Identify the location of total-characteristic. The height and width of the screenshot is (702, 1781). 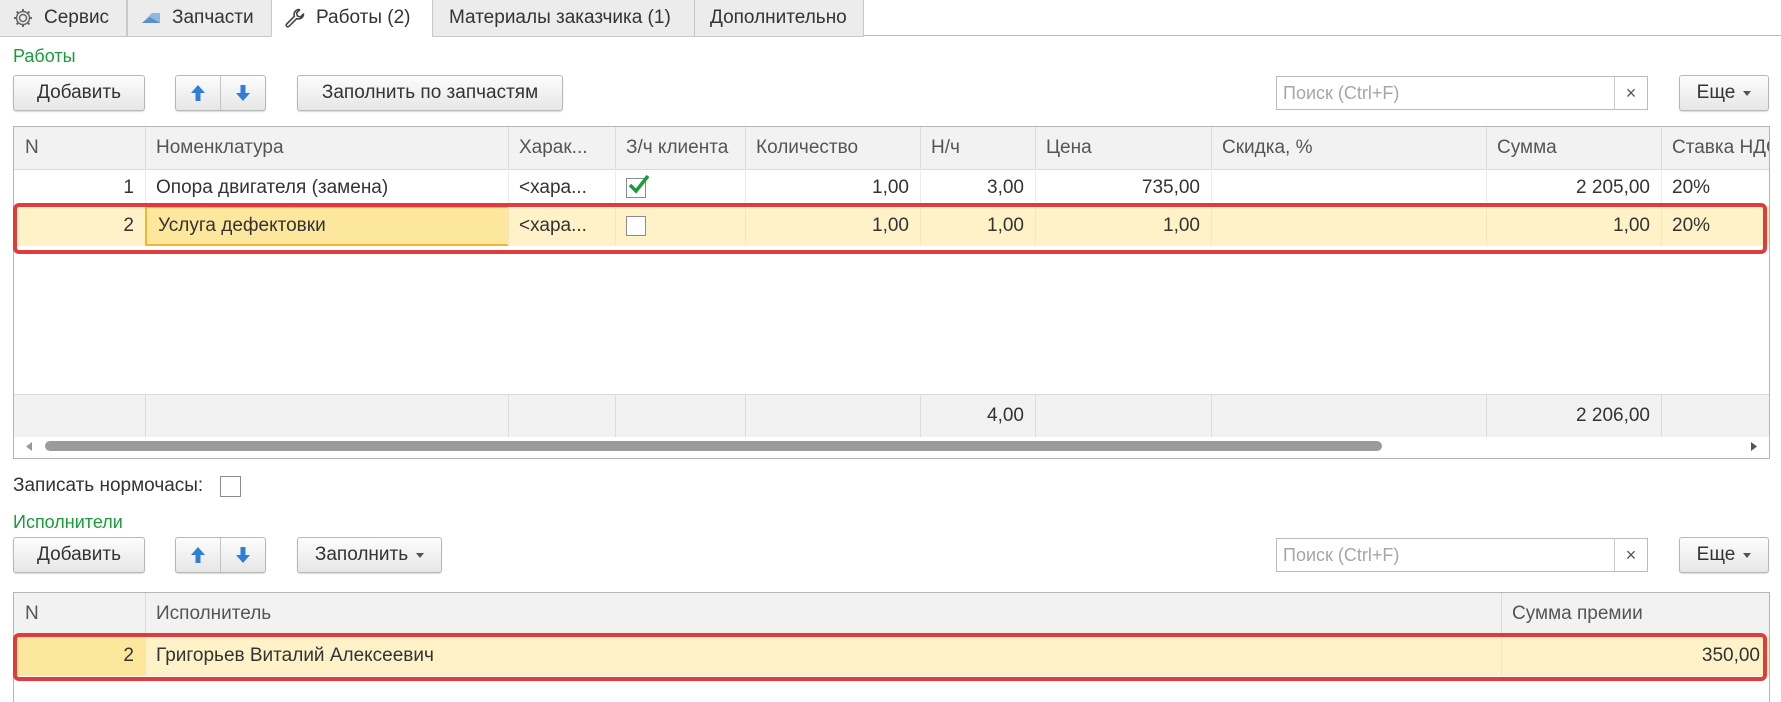
(562, 416).